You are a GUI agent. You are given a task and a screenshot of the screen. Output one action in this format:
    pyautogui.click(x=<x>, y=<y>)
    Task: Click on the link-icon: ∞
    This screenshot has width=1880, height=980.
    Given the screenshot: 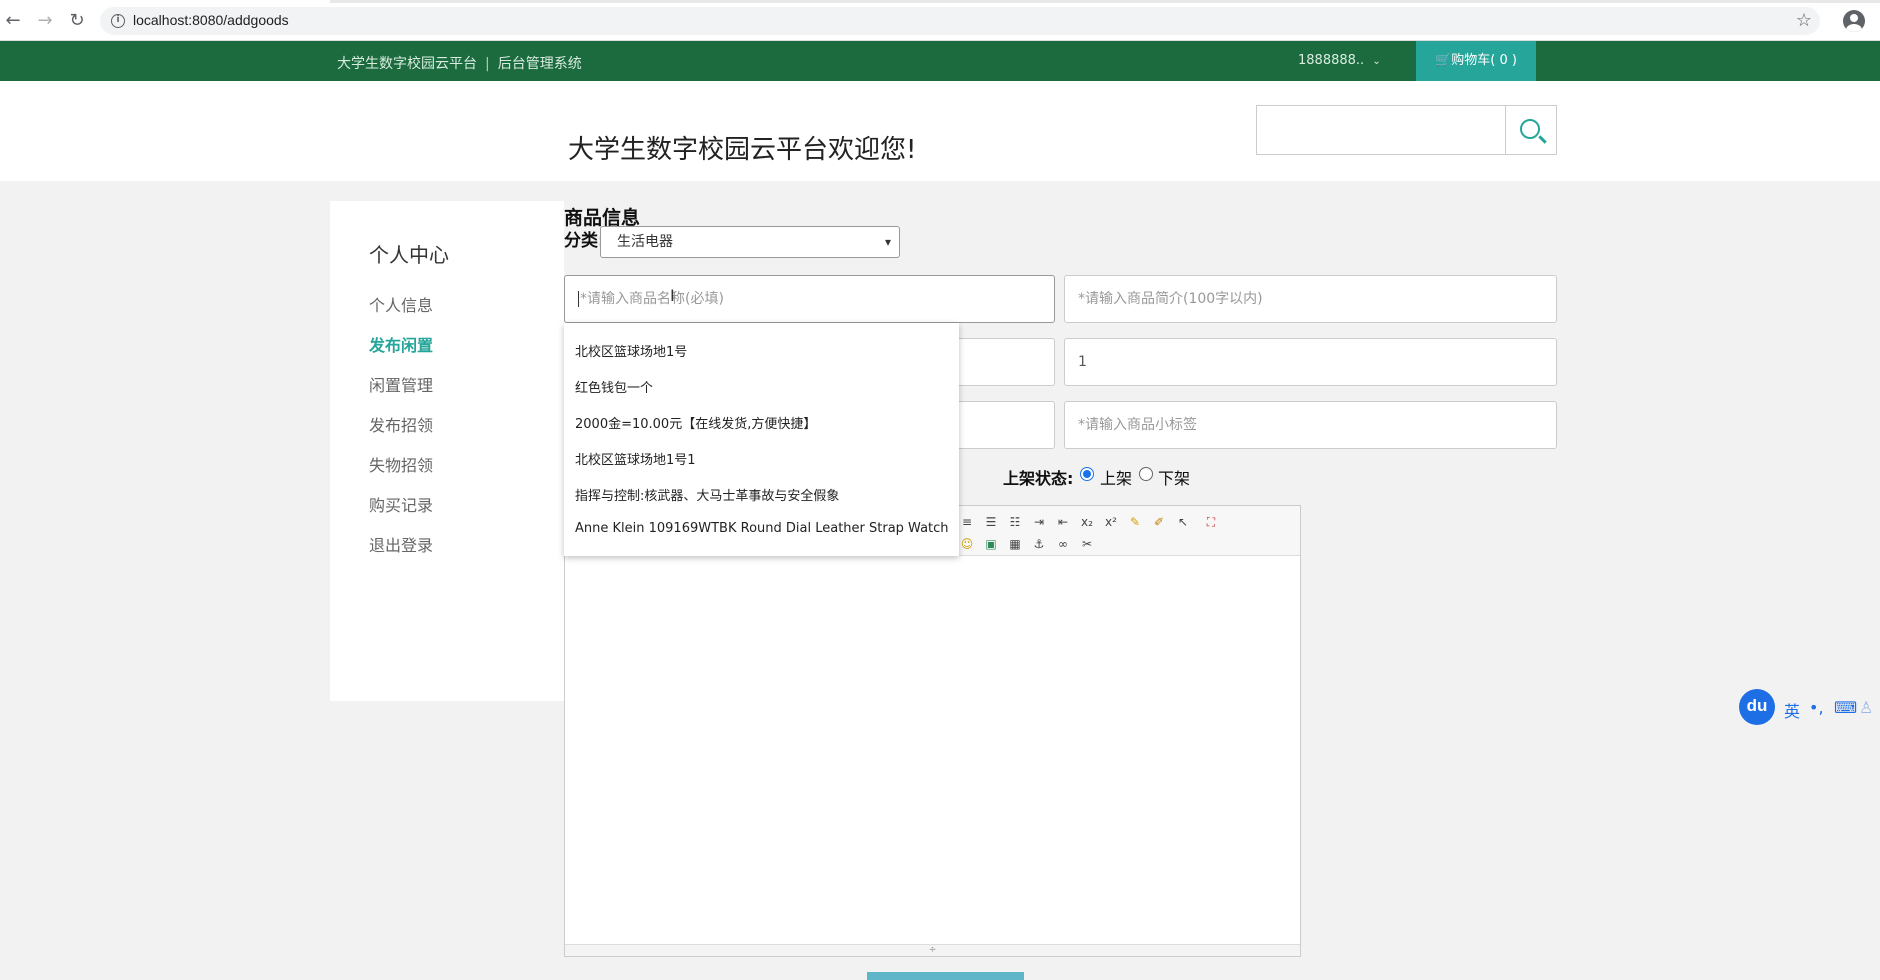 What is the action you would take?
    pyautogui.click(x=1063, y=544)
    